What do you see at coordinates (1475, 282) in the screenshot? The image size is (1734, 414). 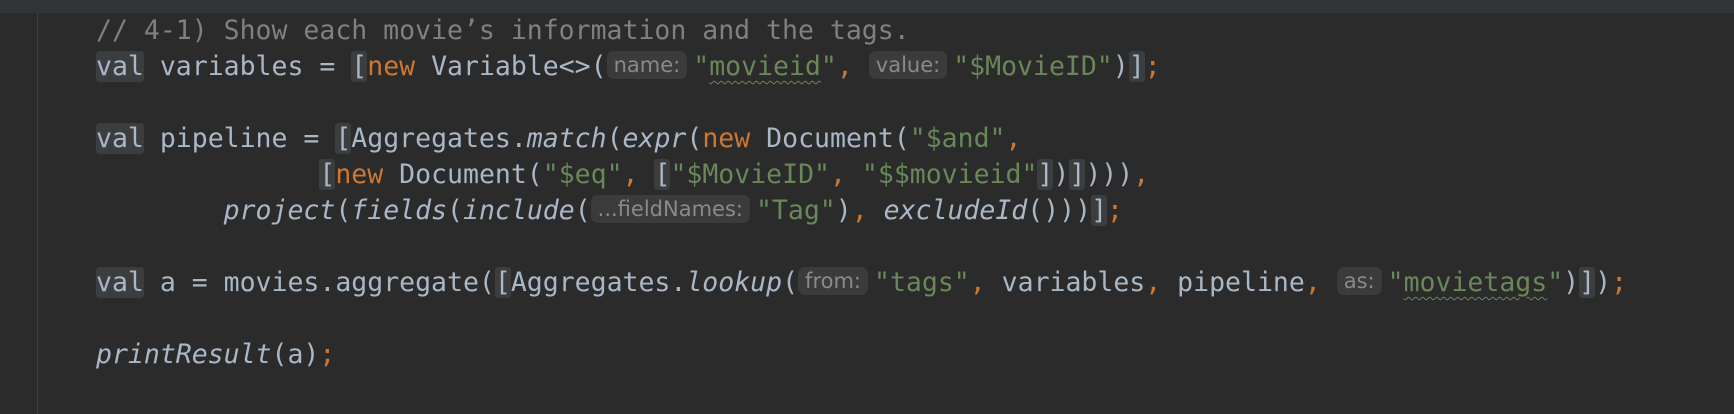 I see `string-movietags: movietags` at bounding box center [1475, 282].